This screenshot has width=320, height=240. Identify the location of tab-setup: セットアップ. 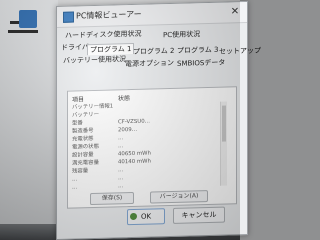
(240, 51).